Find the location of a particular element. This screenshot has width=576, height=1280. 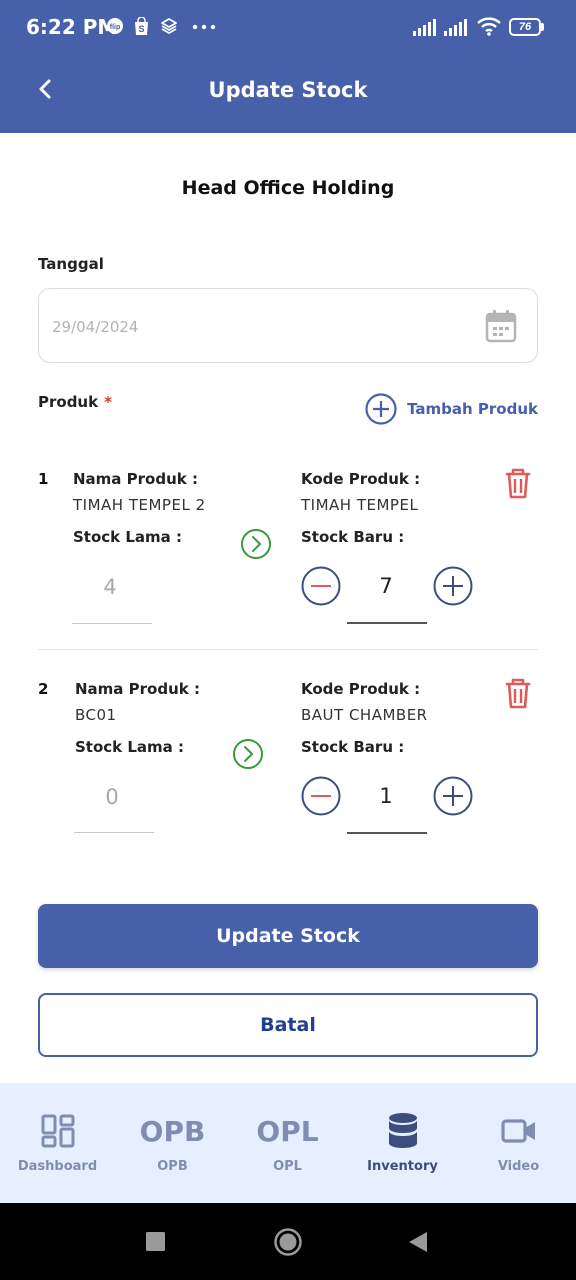

nav-label: Dashboard is located at coordinates (57, 1166).